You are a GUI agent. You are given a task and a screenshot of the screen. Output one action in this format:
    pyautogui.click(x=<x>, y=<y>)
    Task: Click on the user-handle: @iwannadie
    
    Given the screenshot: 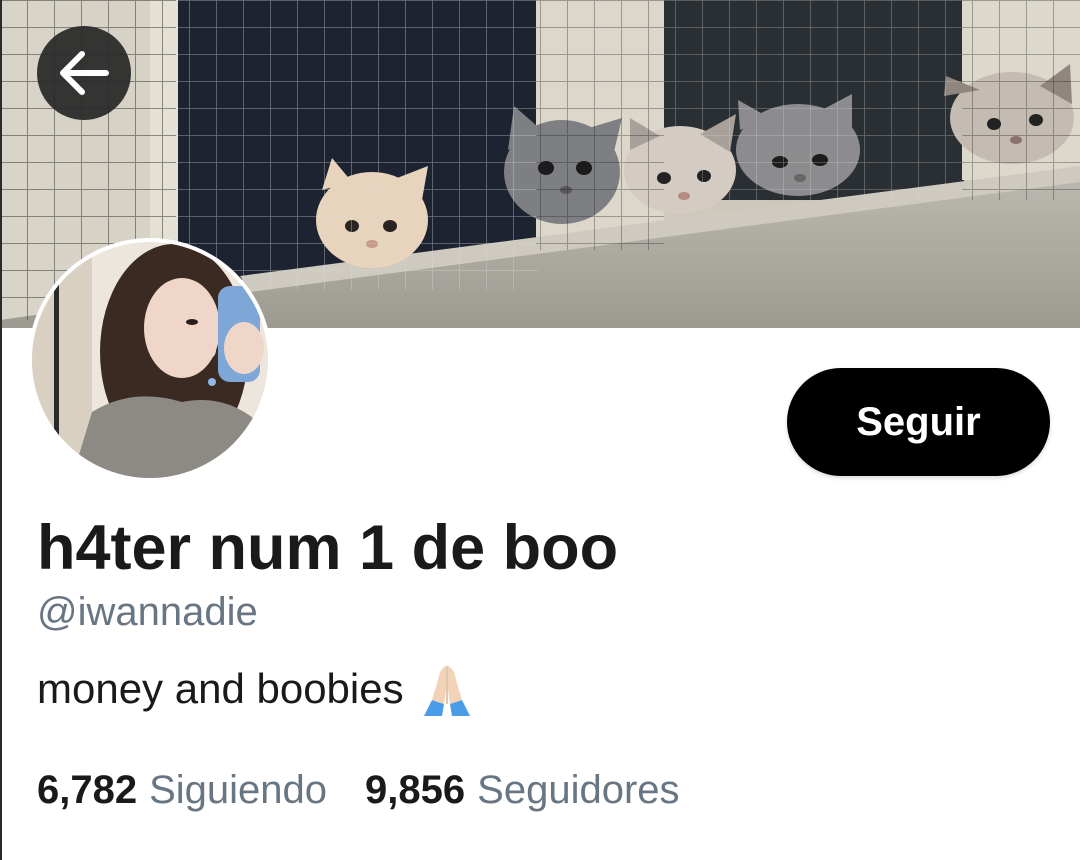 What is the action you would take?
    pyautogui.click(x=147, y=612)
    